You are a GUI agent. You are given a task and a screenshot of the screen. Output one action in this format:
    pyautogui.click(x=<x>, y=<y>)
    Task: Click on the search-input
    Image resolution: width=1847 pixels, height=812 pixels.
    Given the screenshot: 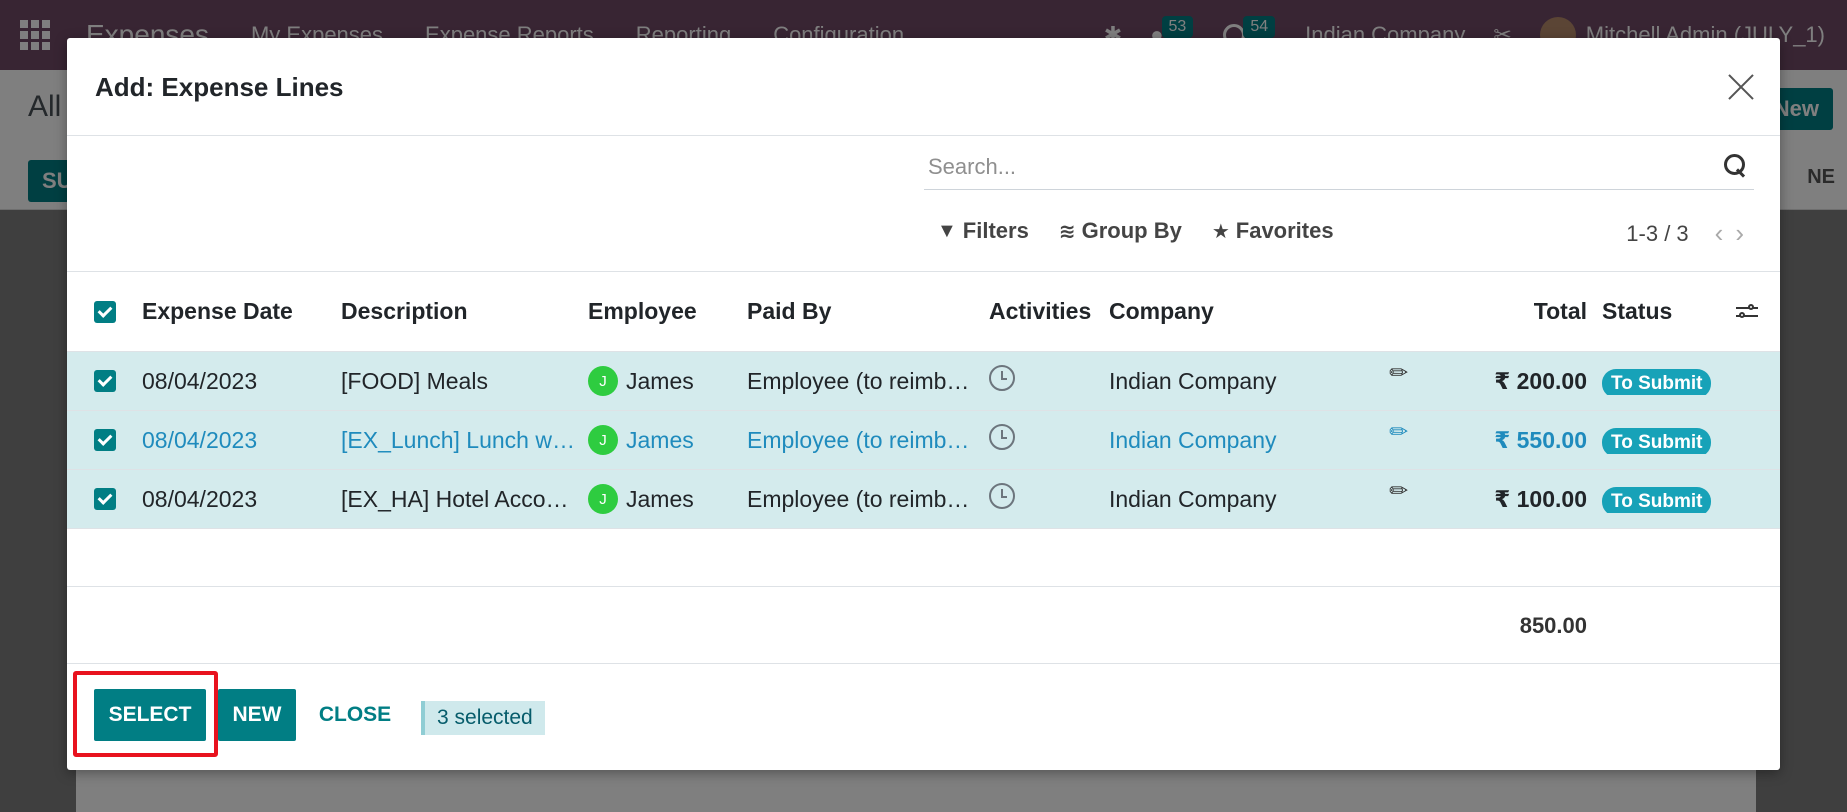 What is the action you would take?
    pyautogui.click(x=1314, y=167)
    